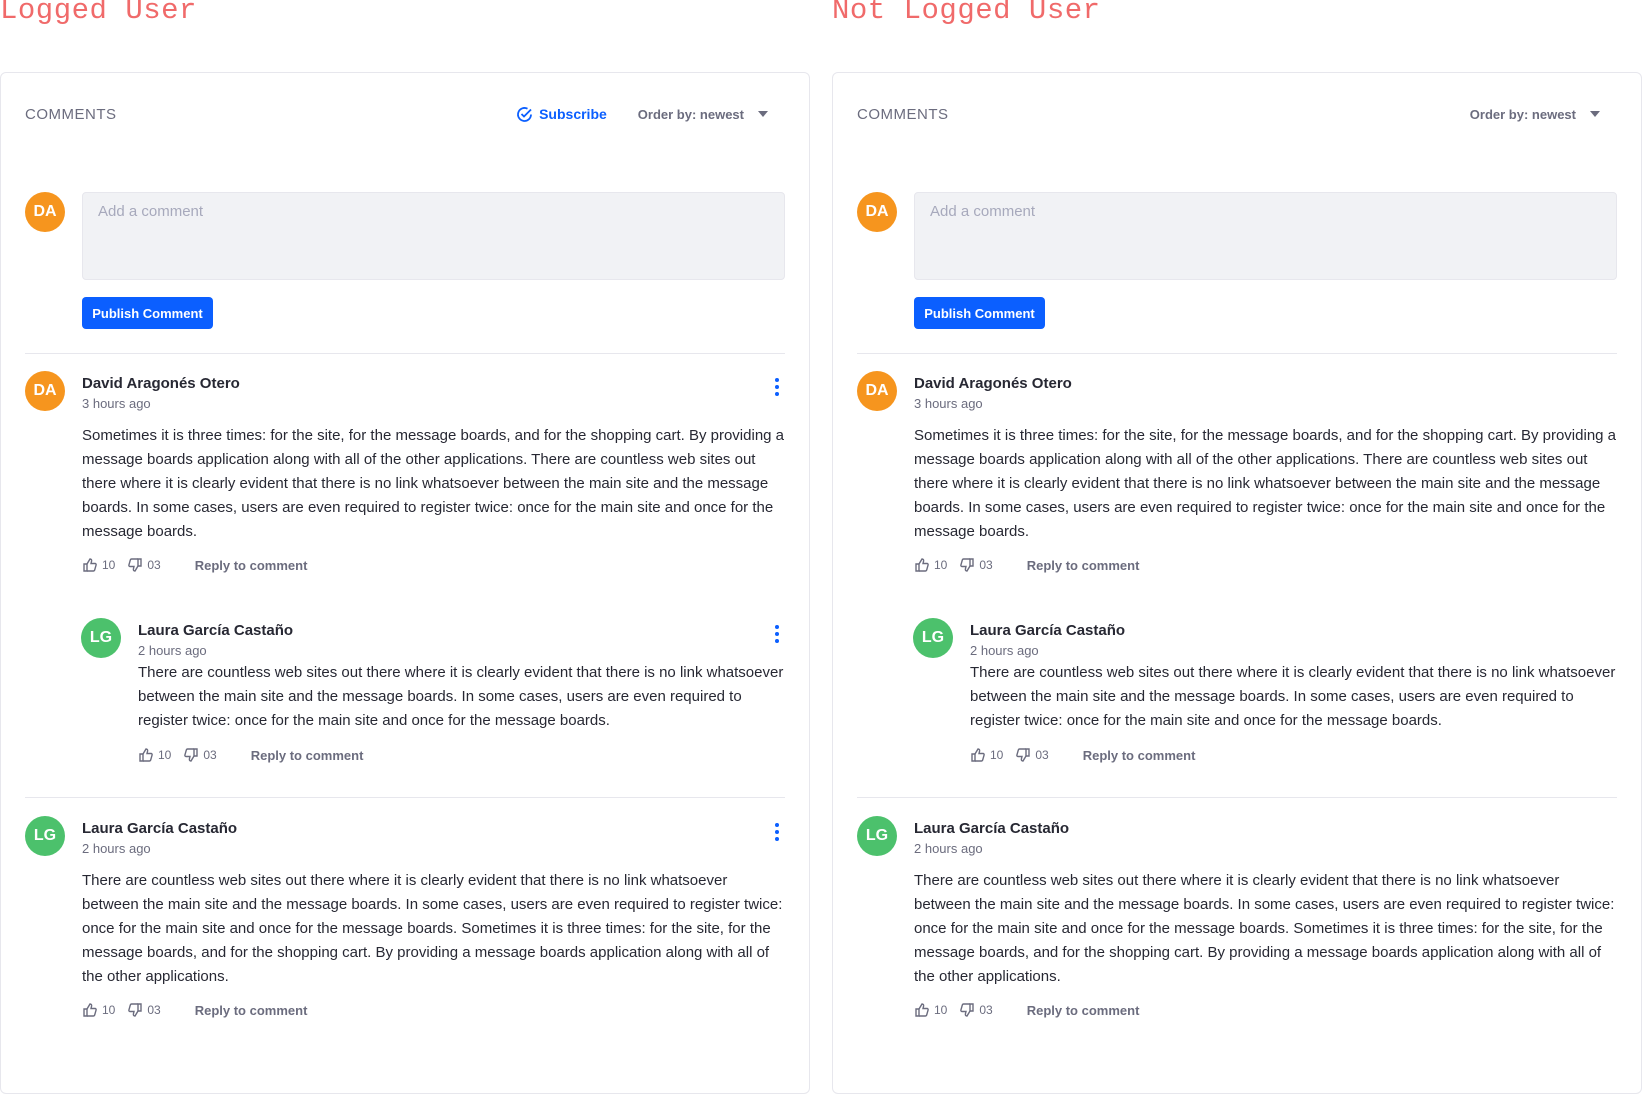  Describe the element at coordinates (1237, 114) in the screenshot. I see `comments-header: COMMENTS Order by: newest` at that location.